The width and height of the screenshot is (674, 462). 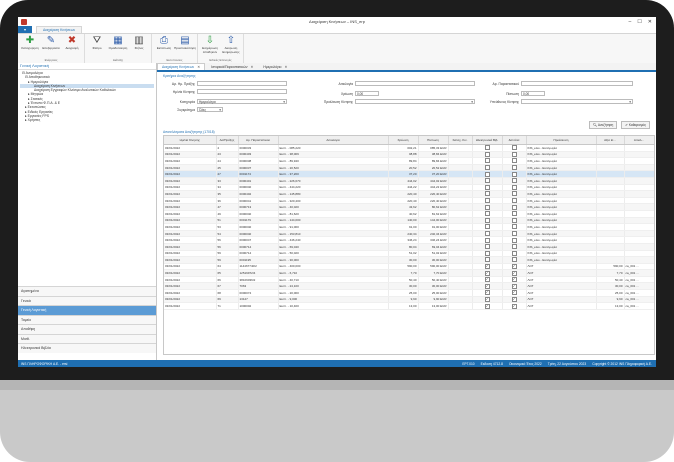 I want to click on document-tab: Ιστορικά/Παραστατικών ✕, so click(x=232, y=67).